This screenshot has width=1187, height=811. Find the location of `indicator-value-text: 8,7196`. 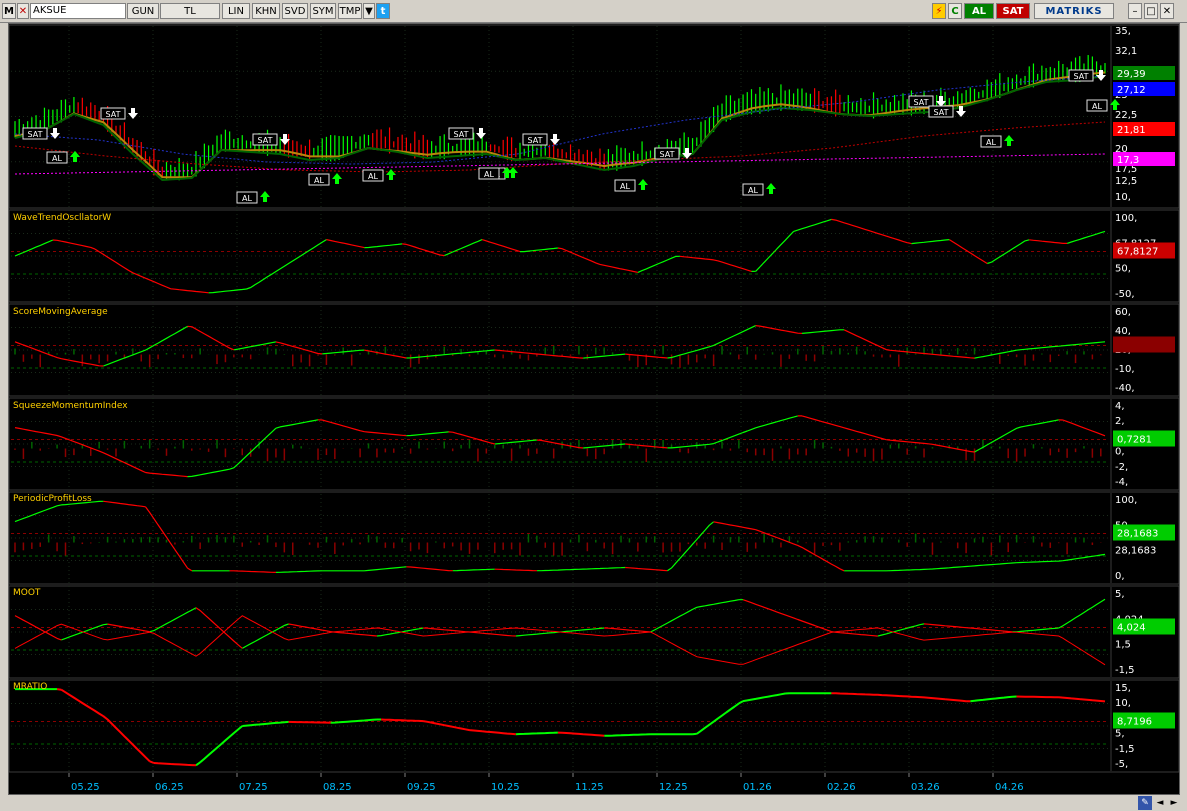

indicator-value-text: 8,7196 is located at coordinates (1134, 722).